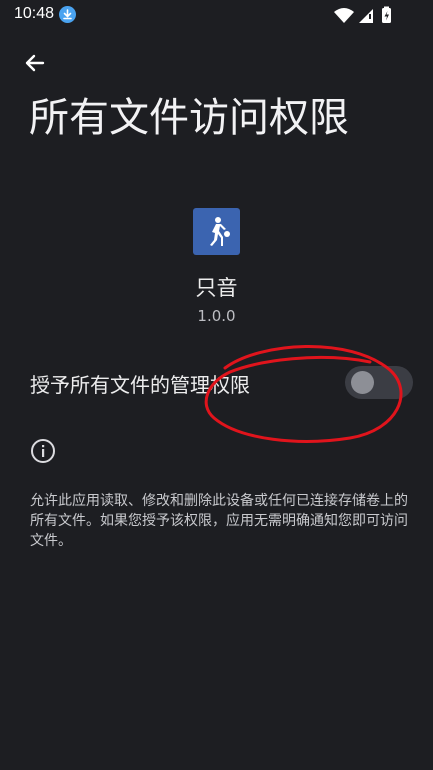 The height and width of the screenshot is (770, 433). I want to click on app-name: 只音, so click(216, 288).